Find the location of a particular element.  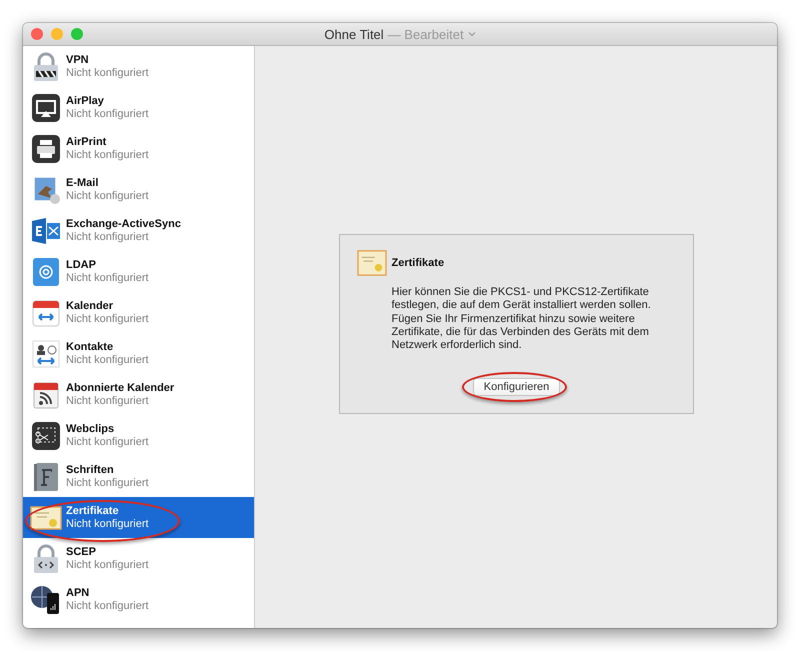

sidebar-item: Webclips Nicht konfiguriert is located at coordinates (138, 435).